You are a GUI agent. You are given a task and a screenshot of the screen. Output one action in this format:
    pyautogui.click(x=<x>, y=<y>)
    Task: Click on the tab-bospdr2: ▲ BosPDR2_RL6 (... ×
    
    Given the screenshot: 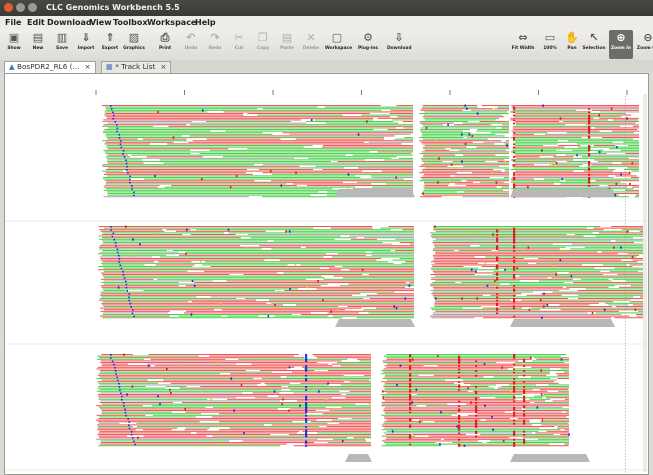 What is the action you would take?
    pyautogui.click(x=50, y=67)
    